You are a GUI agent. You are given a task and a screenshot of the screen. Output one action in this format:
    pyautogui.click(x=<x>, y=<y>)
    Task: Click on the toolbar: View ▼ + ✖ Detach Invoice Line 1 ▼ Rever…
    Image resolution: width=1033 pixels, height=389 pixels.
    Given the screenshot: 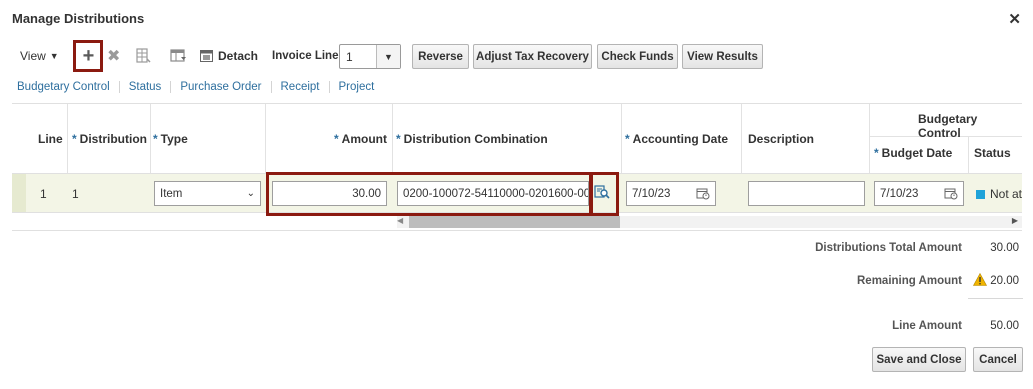 What is the action you would take?
    pyautogui.click(x=516, y=57)
    